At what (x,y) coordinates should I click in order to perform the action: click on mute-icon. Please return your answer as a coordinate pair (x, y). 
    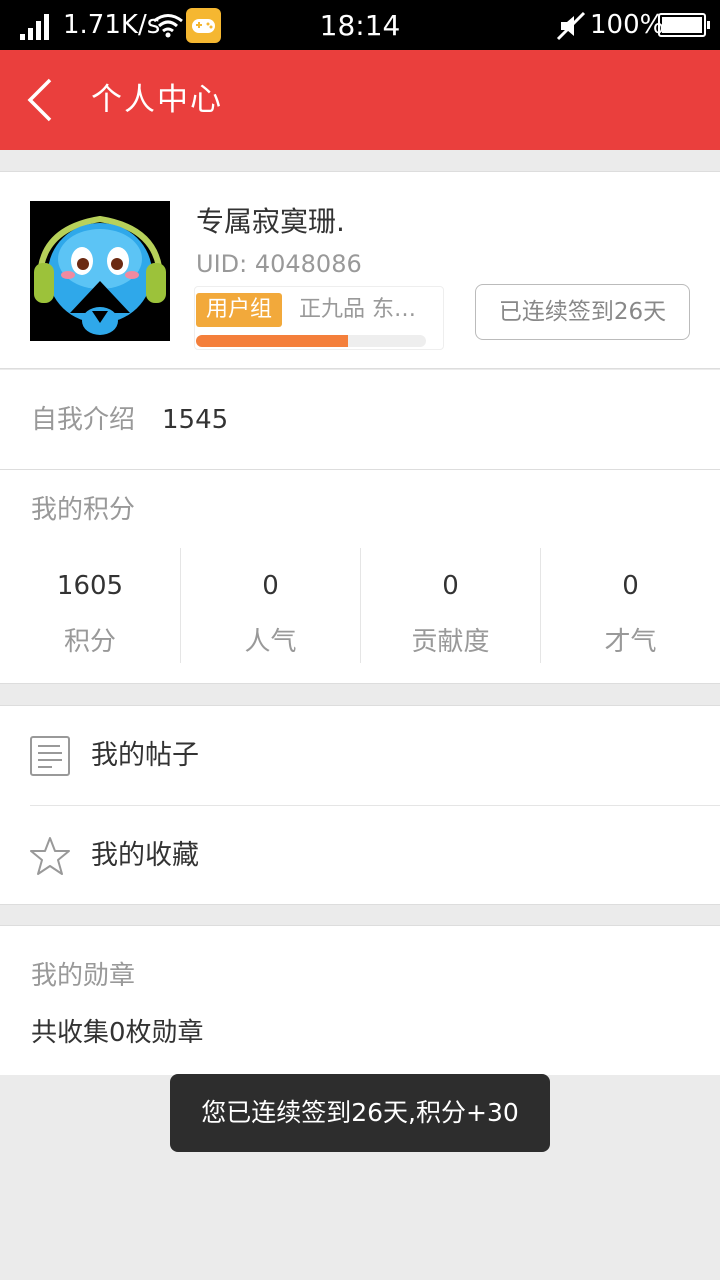
    Looking at the image, I should click on (571, 26).